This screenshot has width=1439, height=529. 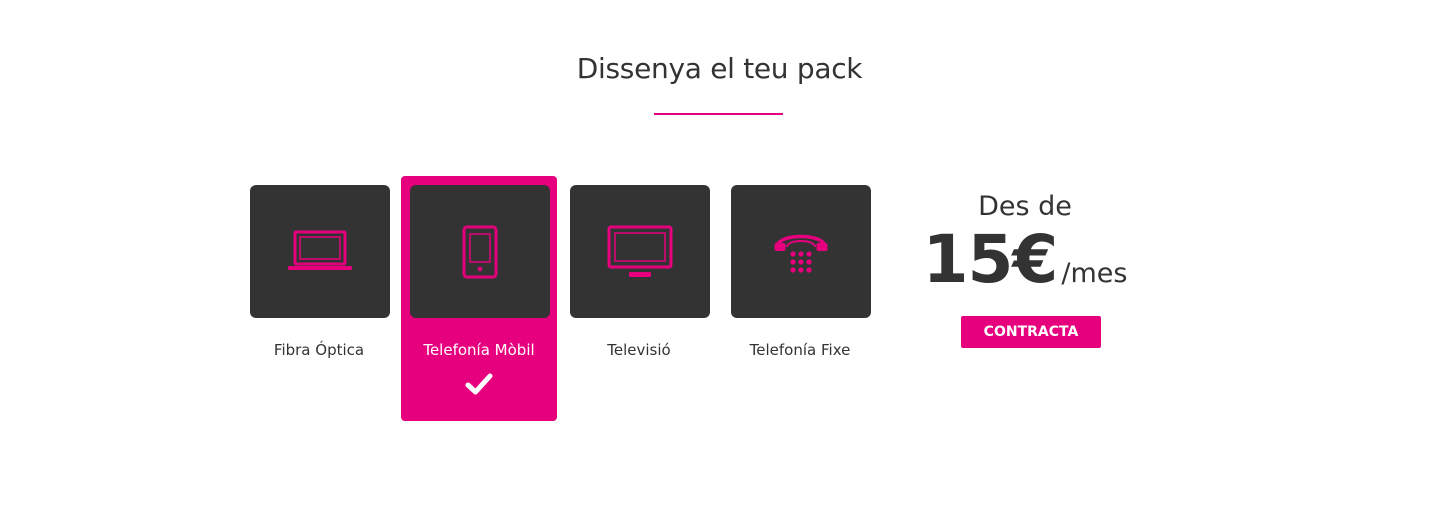 I want to click on option-televisio: Televisió, so click(x=639, y=298).